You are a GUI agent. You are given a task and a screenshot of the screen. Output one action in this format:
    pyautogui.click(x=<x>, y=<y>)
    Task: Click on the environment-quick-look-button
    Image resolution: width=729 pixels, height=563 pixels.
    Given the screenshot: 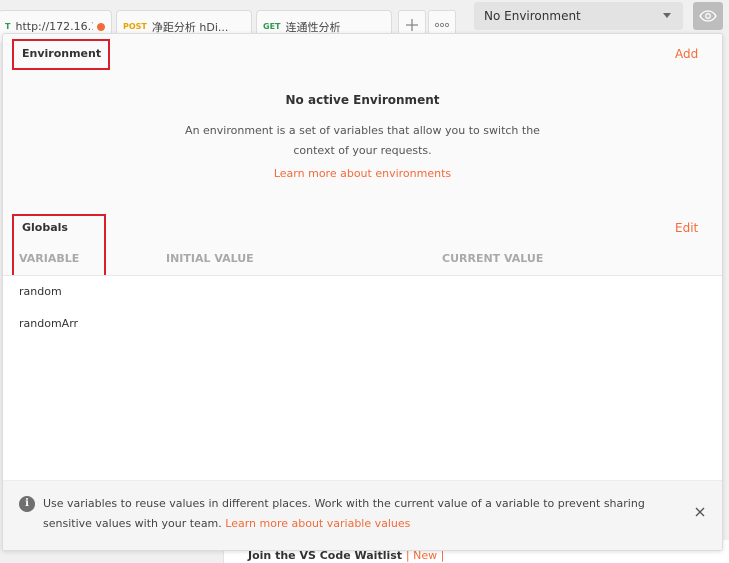 What is the action you would take?
    pyautogui.click(x=708, y=16)
    